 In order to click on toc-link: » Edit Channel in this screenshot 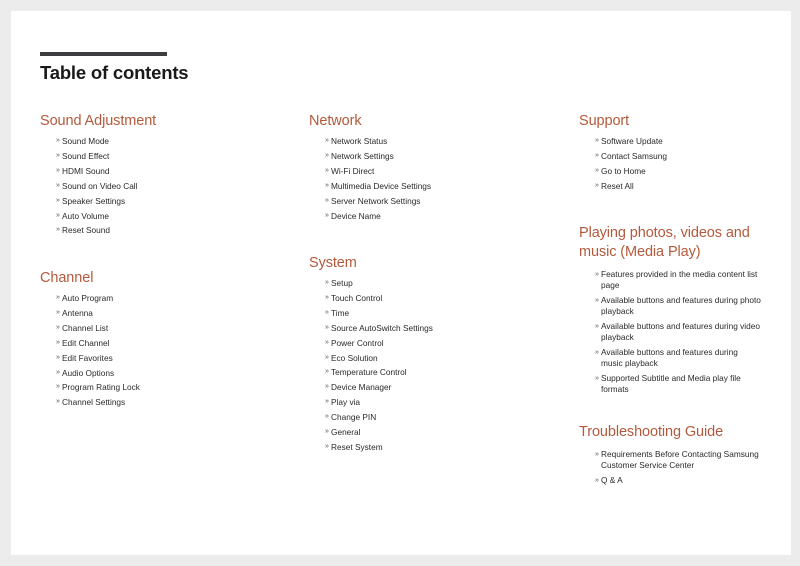, I will do `click(90, 343)`.